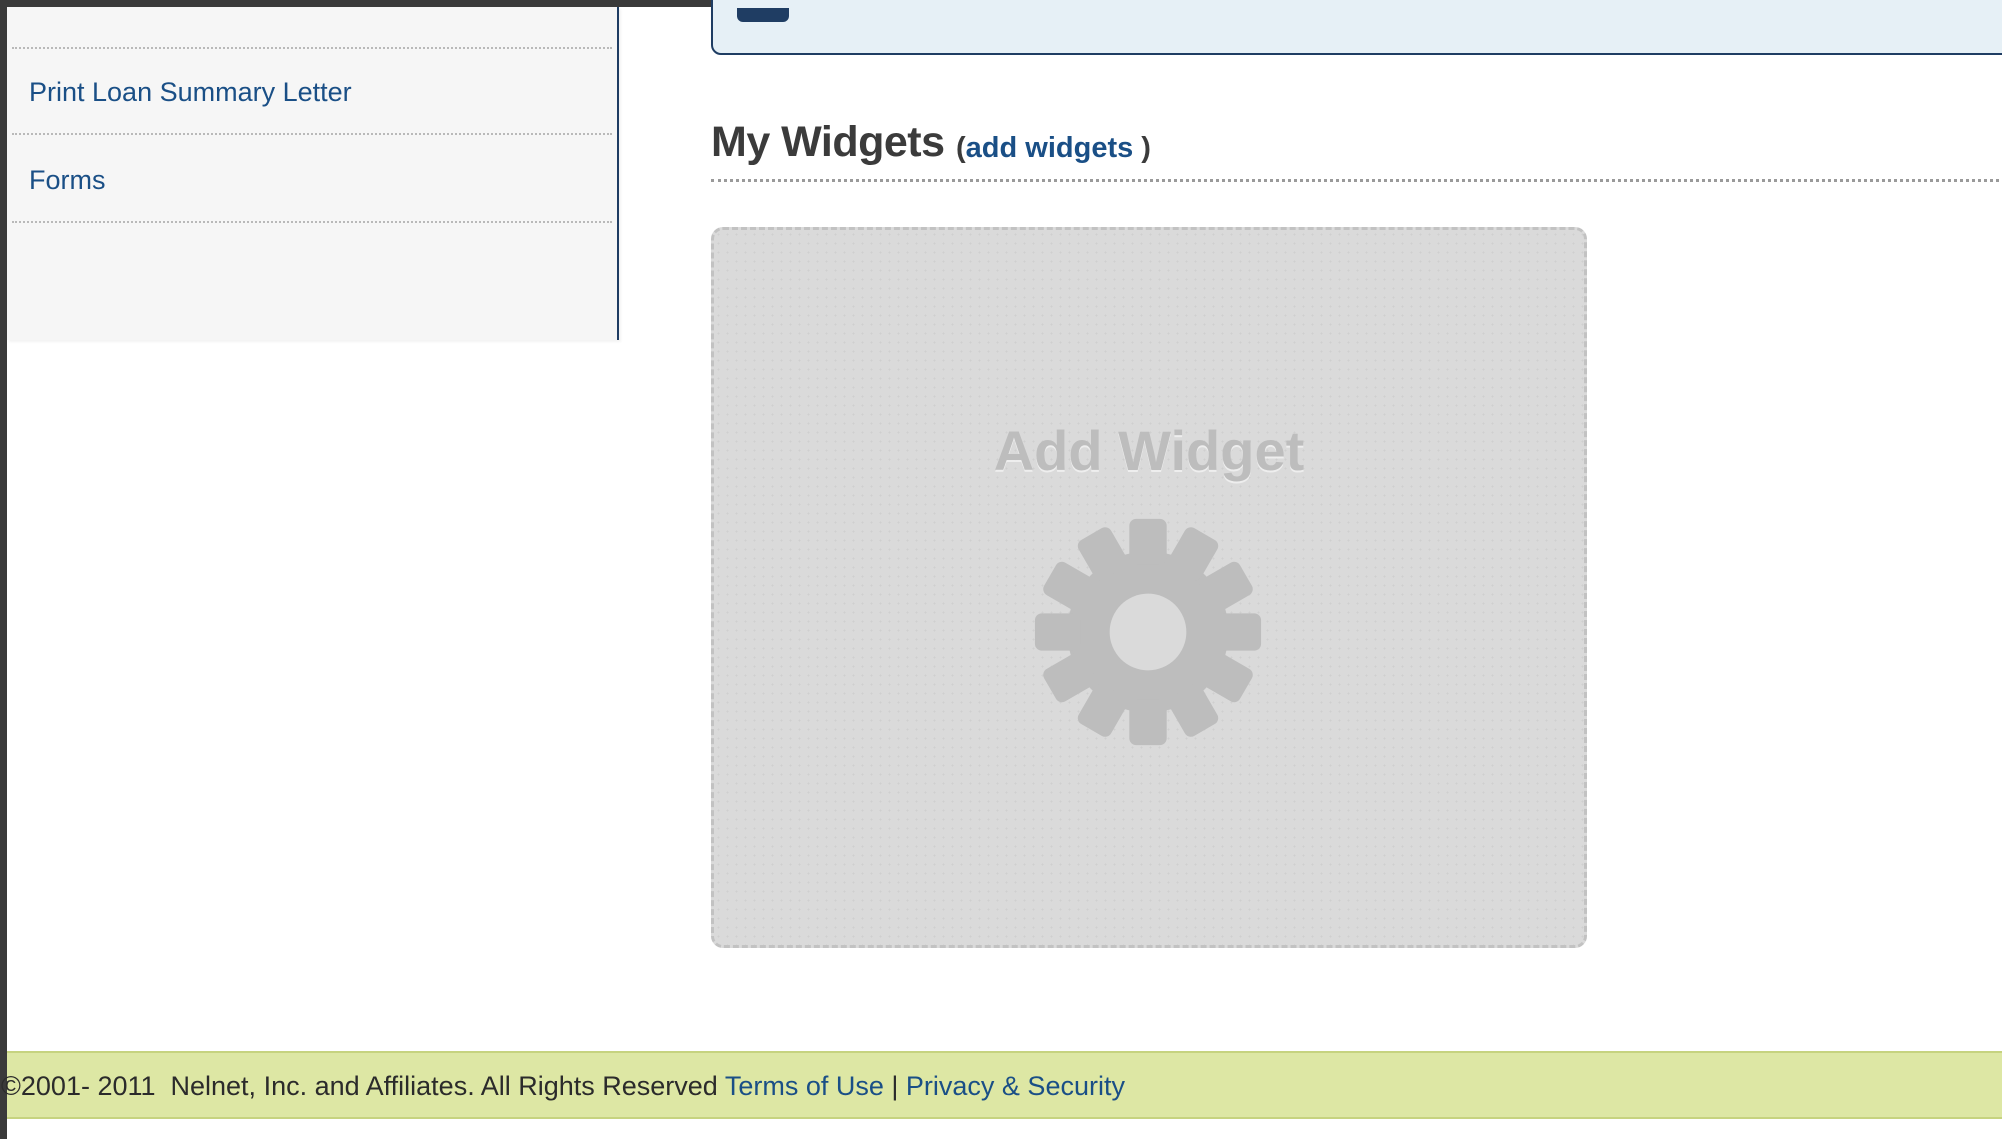 This screenshot has height=1139, width=2002. What do you see at coordinates (1149, 450) in the screenshot?
I see `add-widget-label: Add Widget` at bounding box center [1149, 450].